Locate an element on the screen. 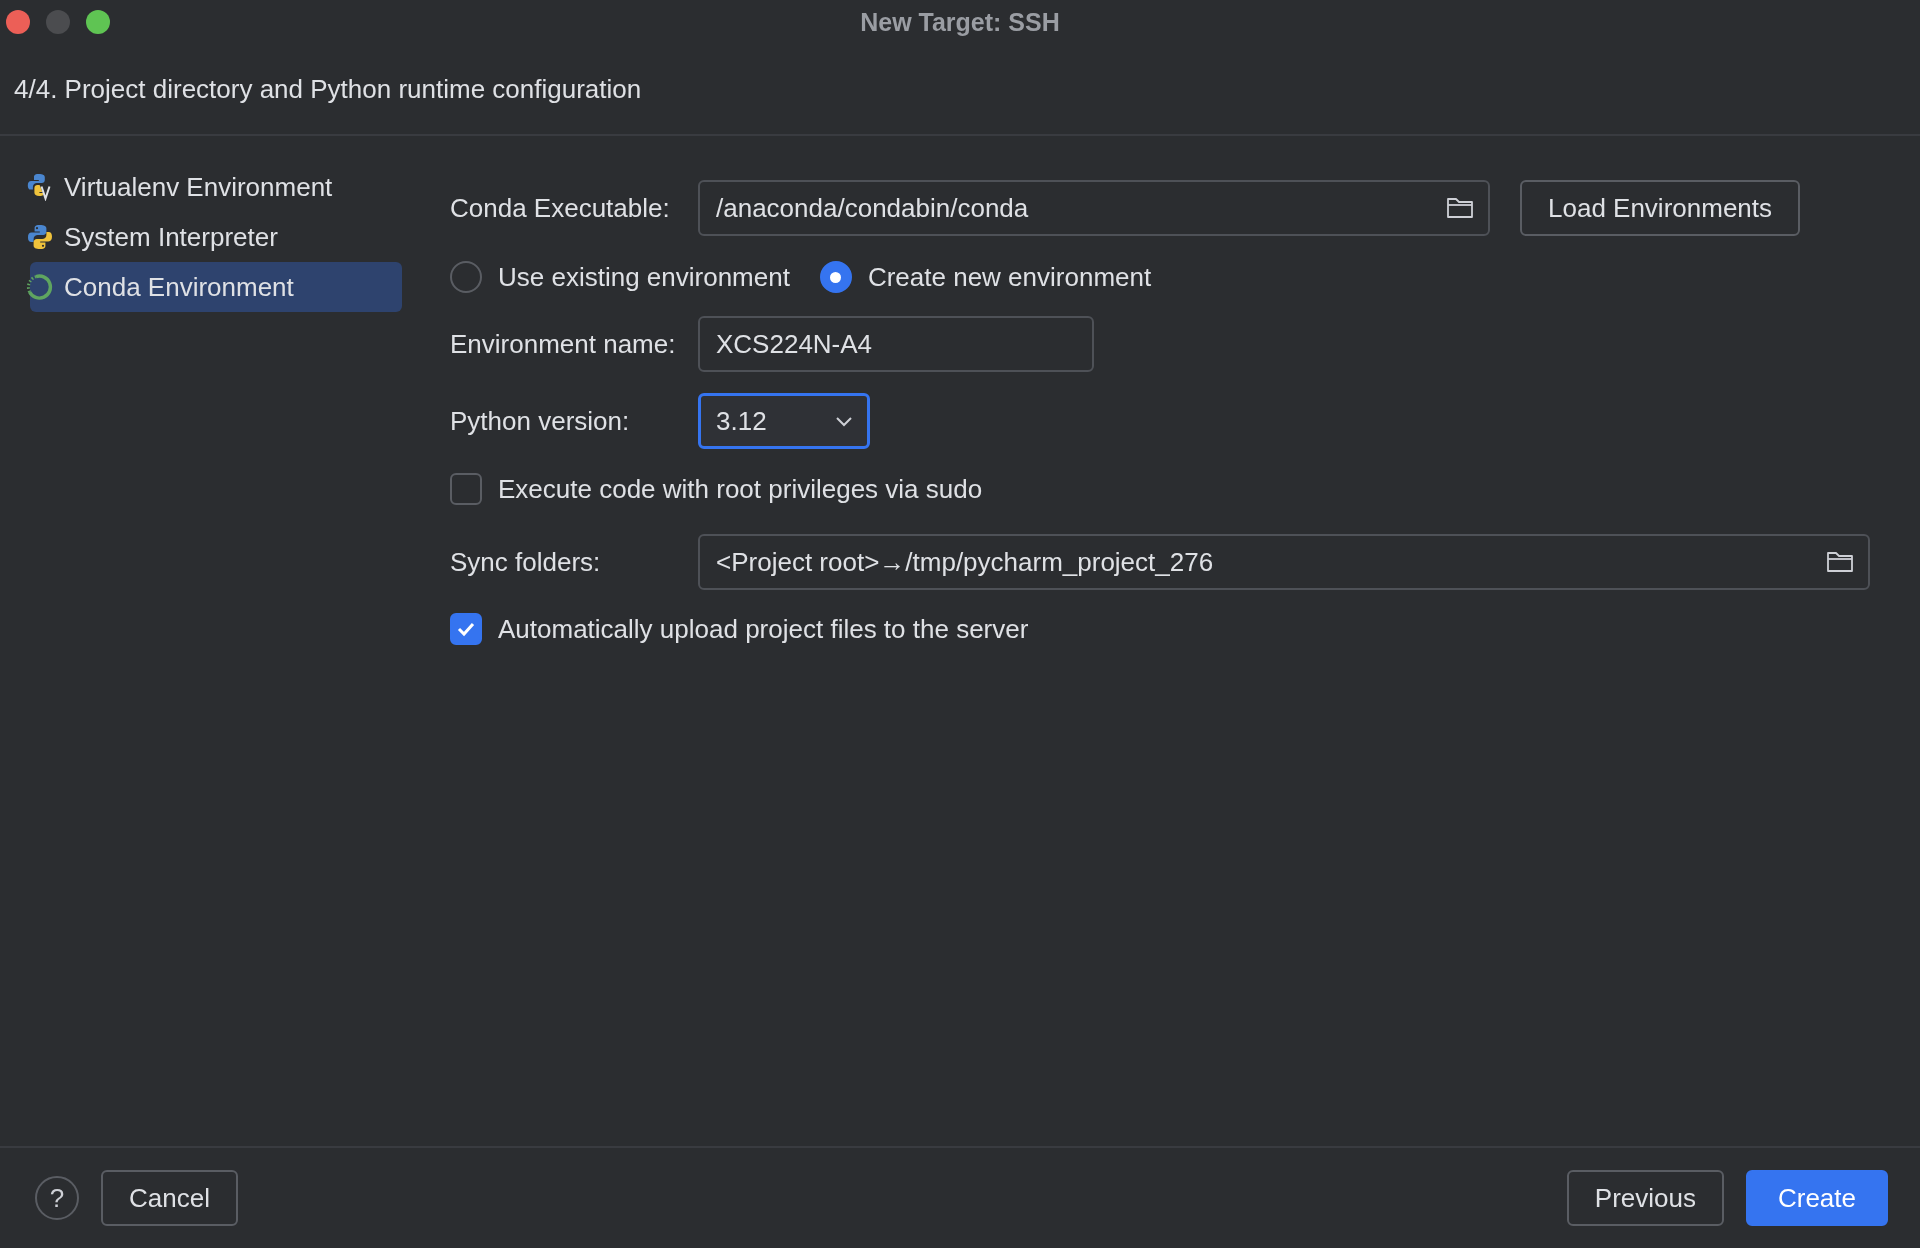 This screenshot has height=1248, width=1920. option-label: Create new environment is located at coordinates (1009, 277).